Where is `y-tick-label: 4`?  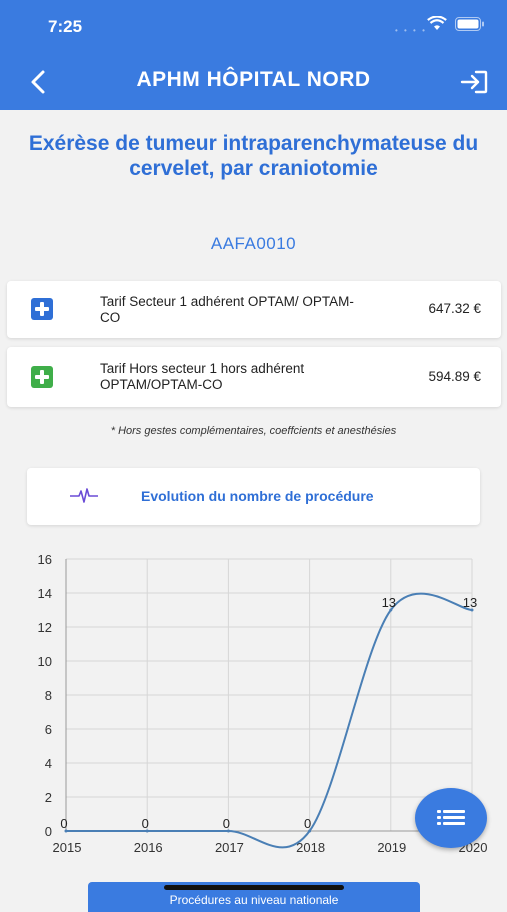
y-tick-label: 4 is located at coordinates (48, 763).